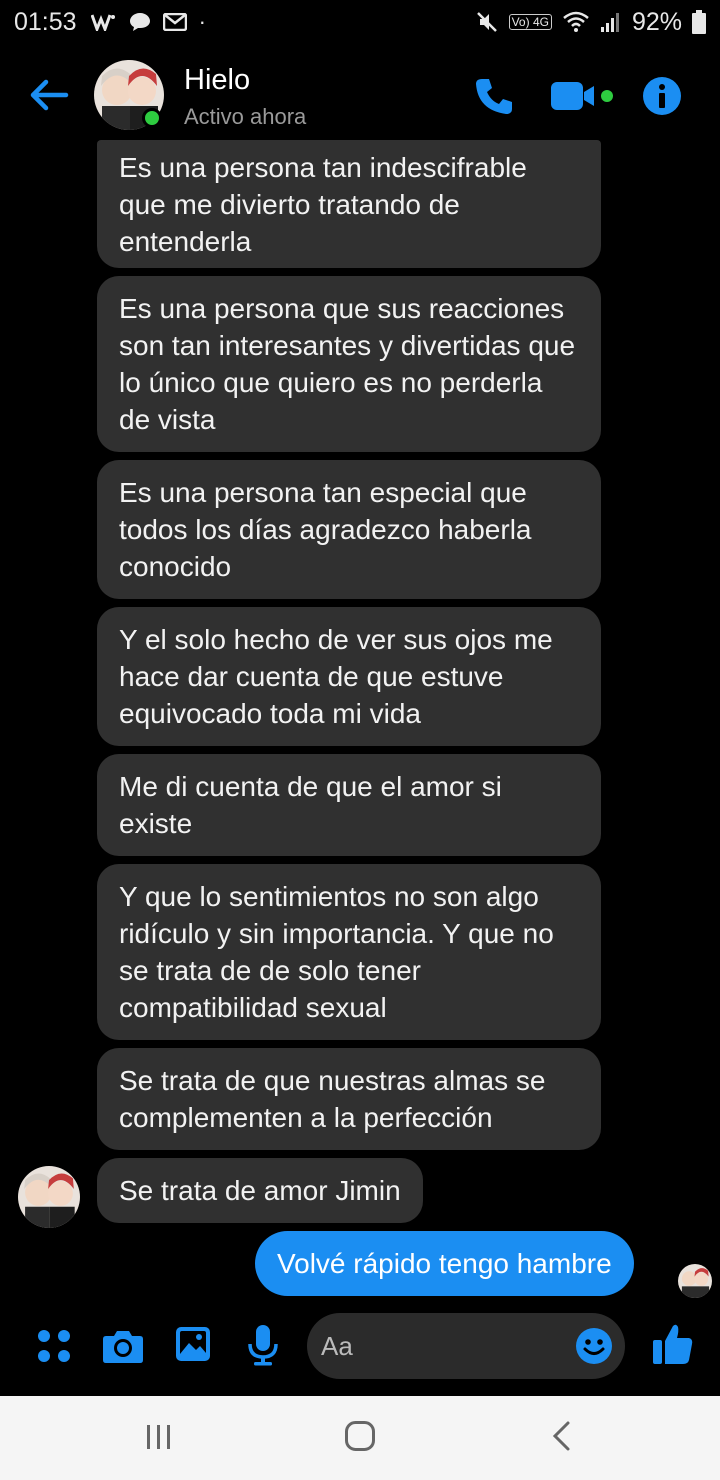  Describe the element at coordinates (594, 1346) in the screenshot. I see `emoji-icon` at that location.